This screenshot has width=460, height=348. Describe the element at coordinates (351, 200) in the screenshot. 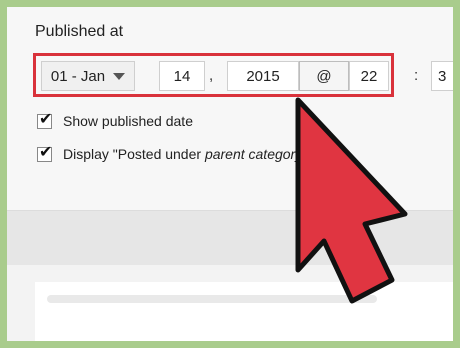

I see `cursor-arrow-icon` at that location.